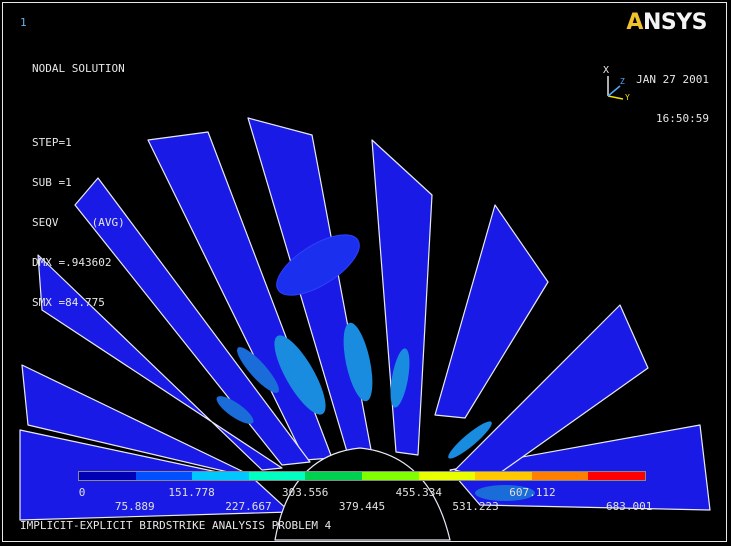  Describe the element at coordinates (622, 81) in the screenshot. I see `triad-z-label: Z` at that location.